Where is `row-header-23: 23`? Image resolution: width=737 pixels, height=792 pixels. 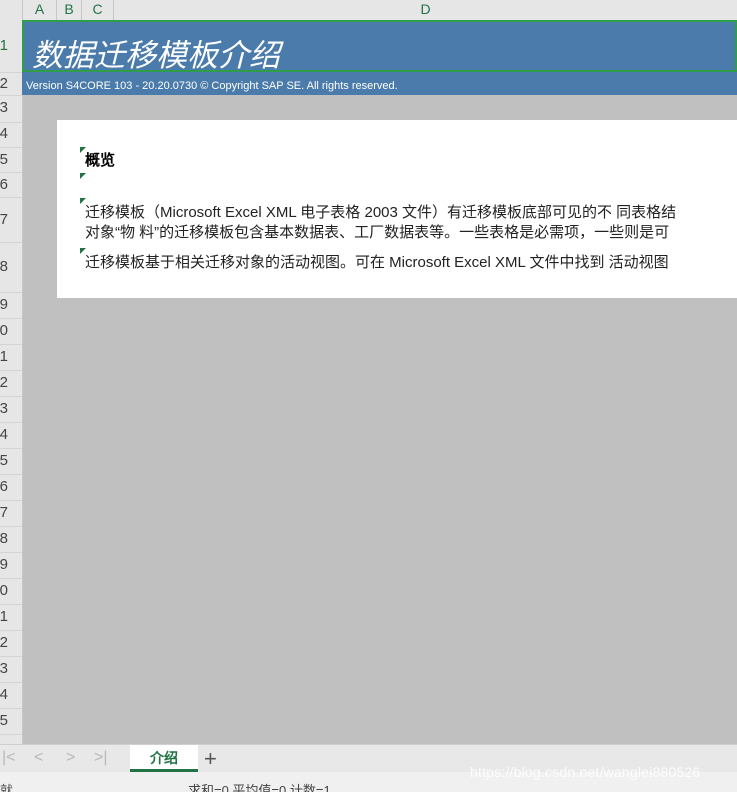
row-header-23: 23 is located at coordinates (4, 668).